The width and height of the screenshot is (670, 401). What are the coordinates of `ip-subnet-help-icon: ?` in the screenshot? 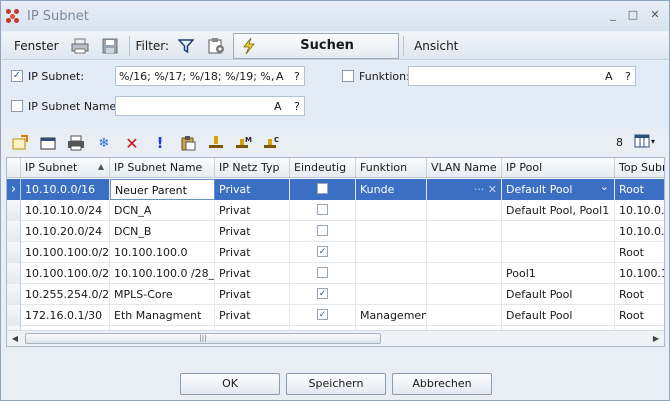 It's located at (297, 76).